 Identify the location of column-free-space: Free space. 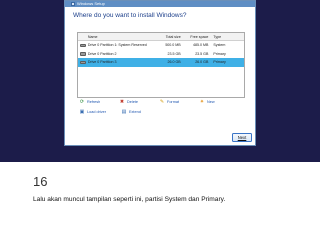
(197, 37).